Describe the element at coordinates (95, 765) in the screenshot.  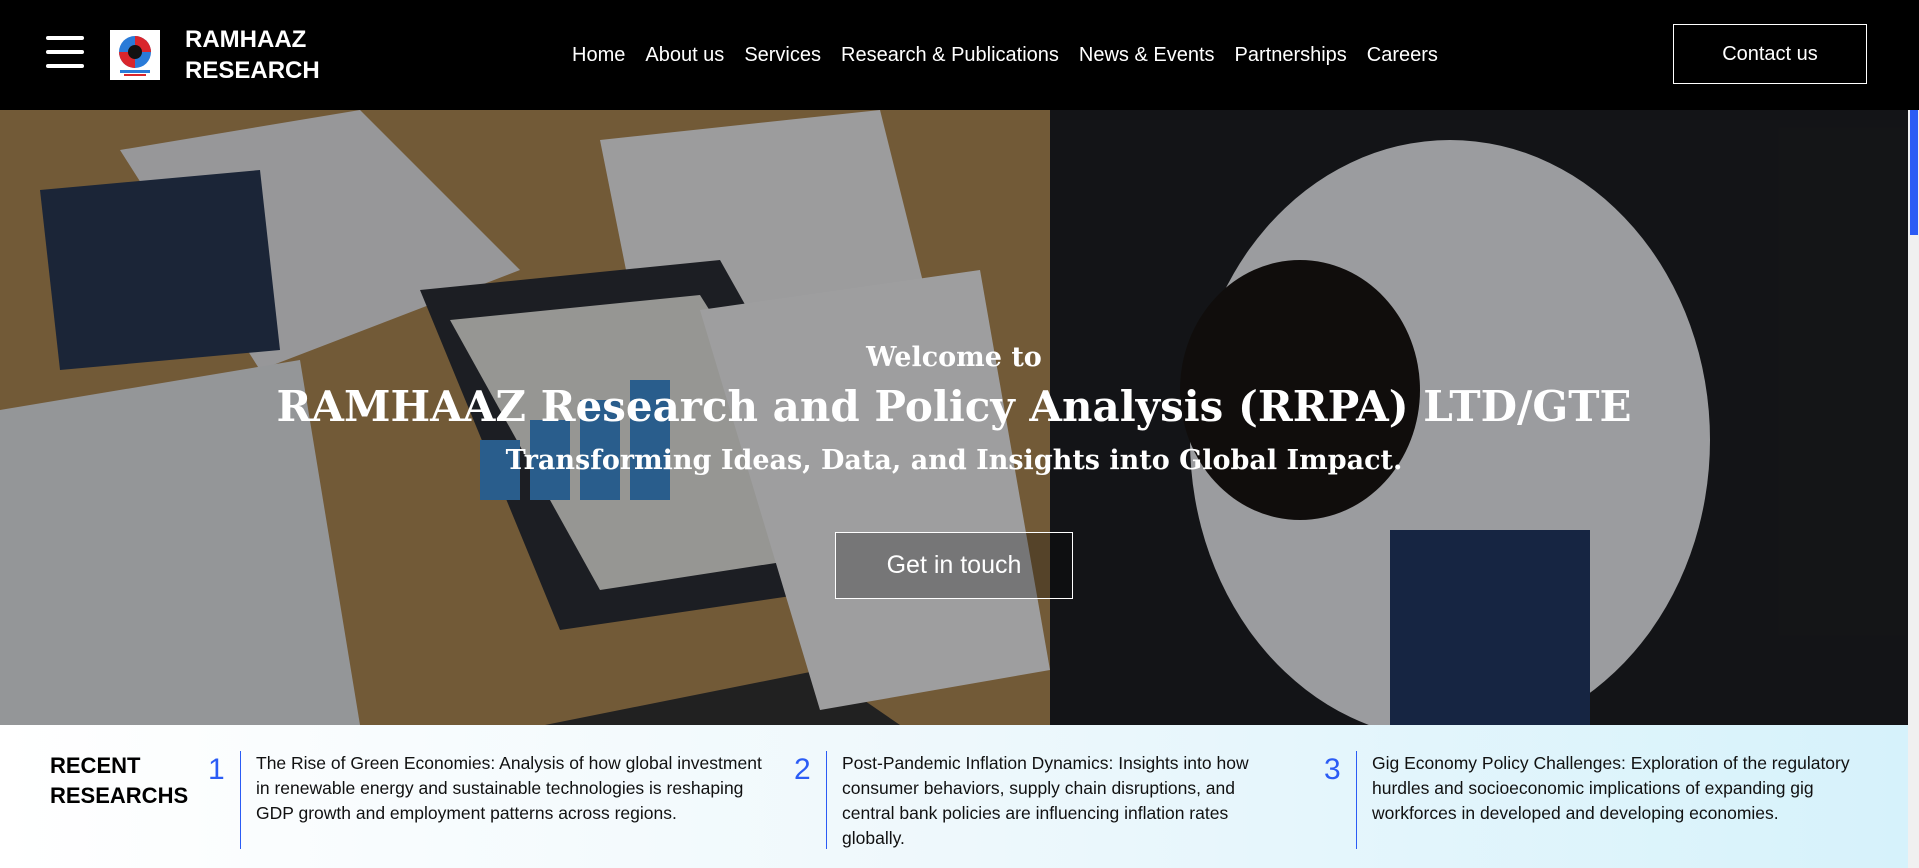
I see `recent-heading-line-1: RECENT` at that location.